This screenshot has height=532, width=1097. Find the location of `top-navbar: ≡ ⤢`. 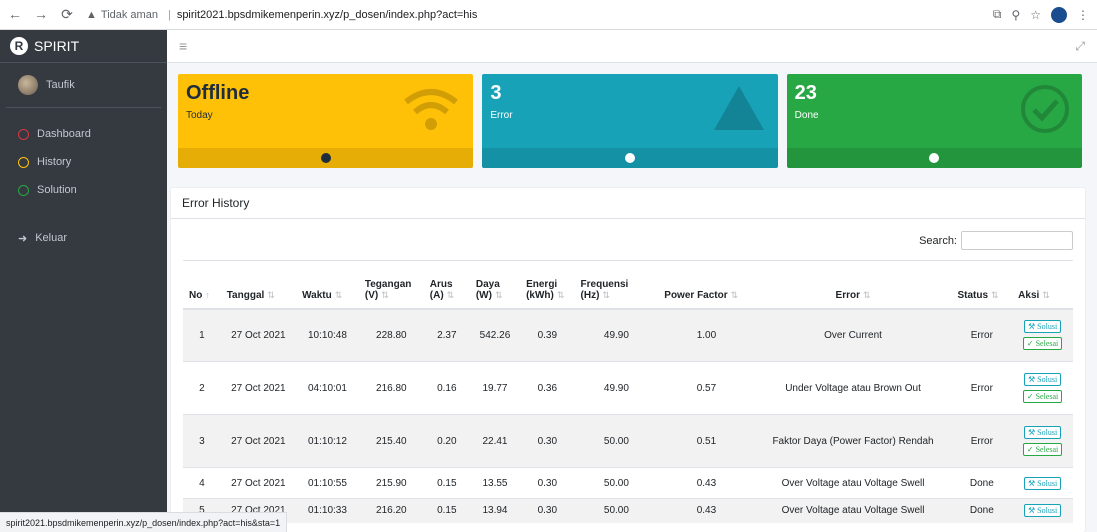

top-navbar: ≡ ⤢ is located at coordinates (632, 46).